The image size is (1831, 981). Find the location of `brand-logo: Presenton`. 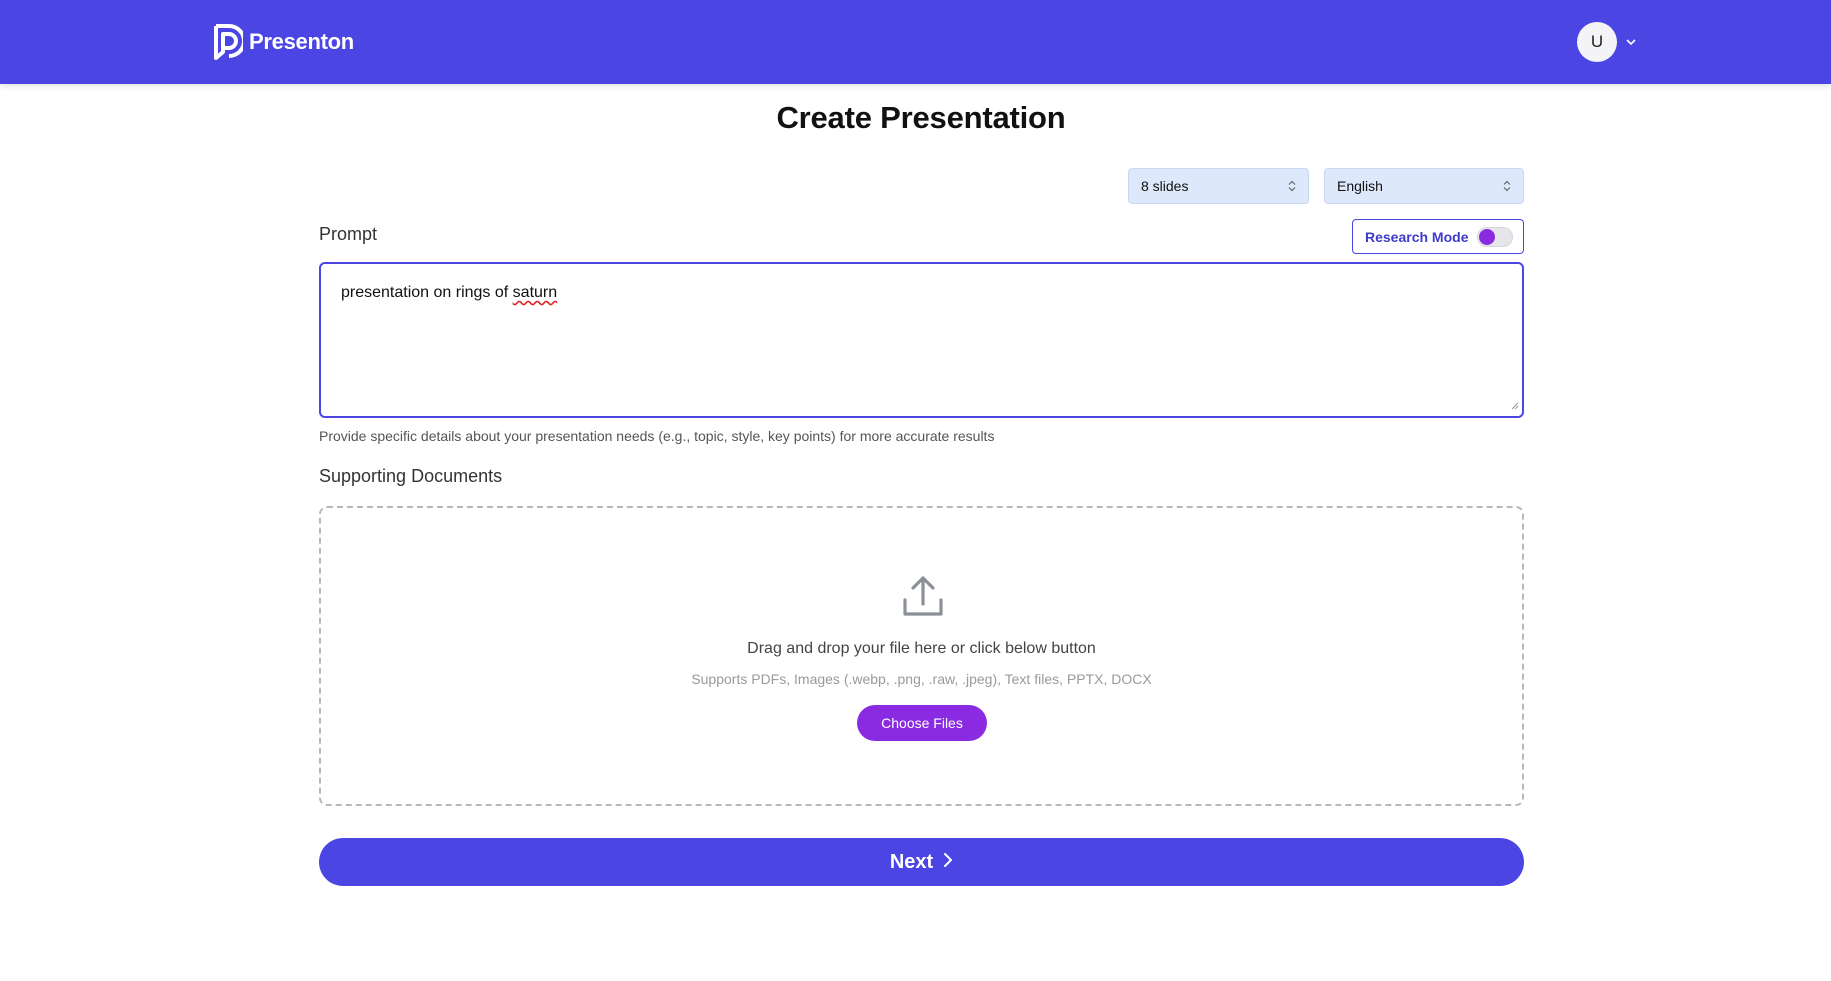

brand-logo: Presenton is located at coordinates (283, 42).